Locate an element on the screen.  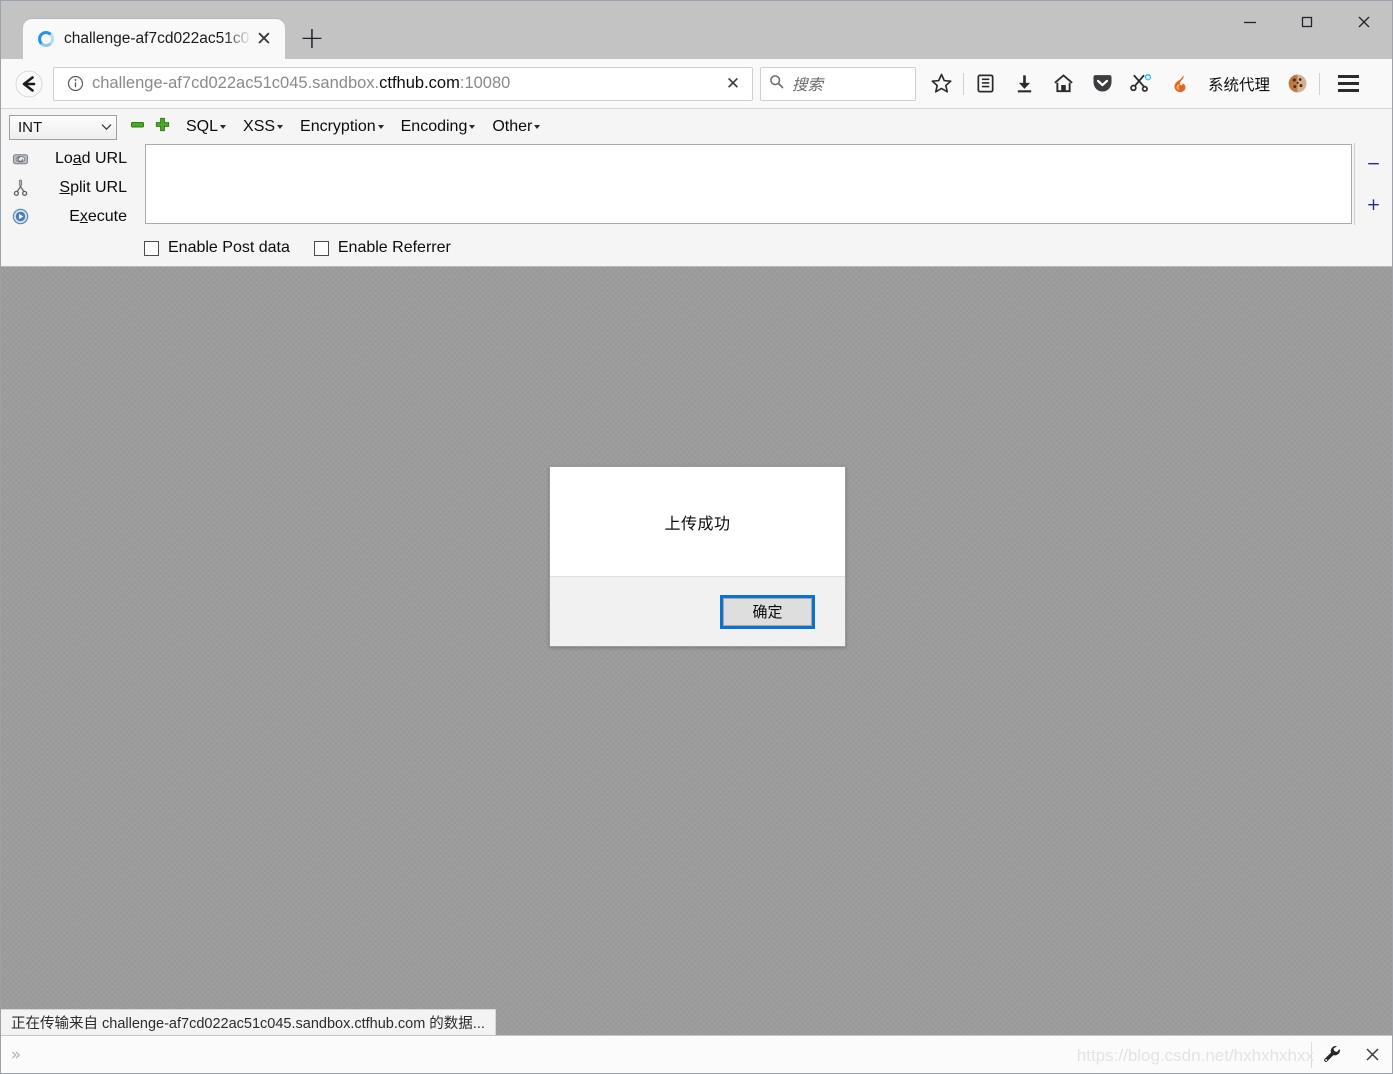
hackbar-menu-encoding: Encoding is located at coordinates (438, 127).